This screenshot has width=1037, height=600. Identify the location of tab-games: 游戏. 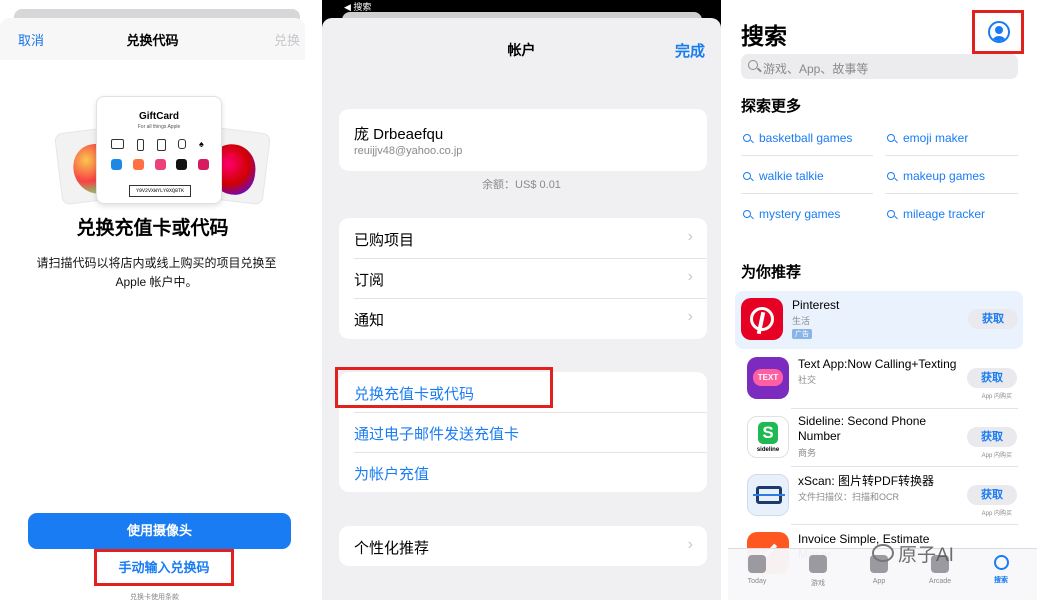
(818, 571).